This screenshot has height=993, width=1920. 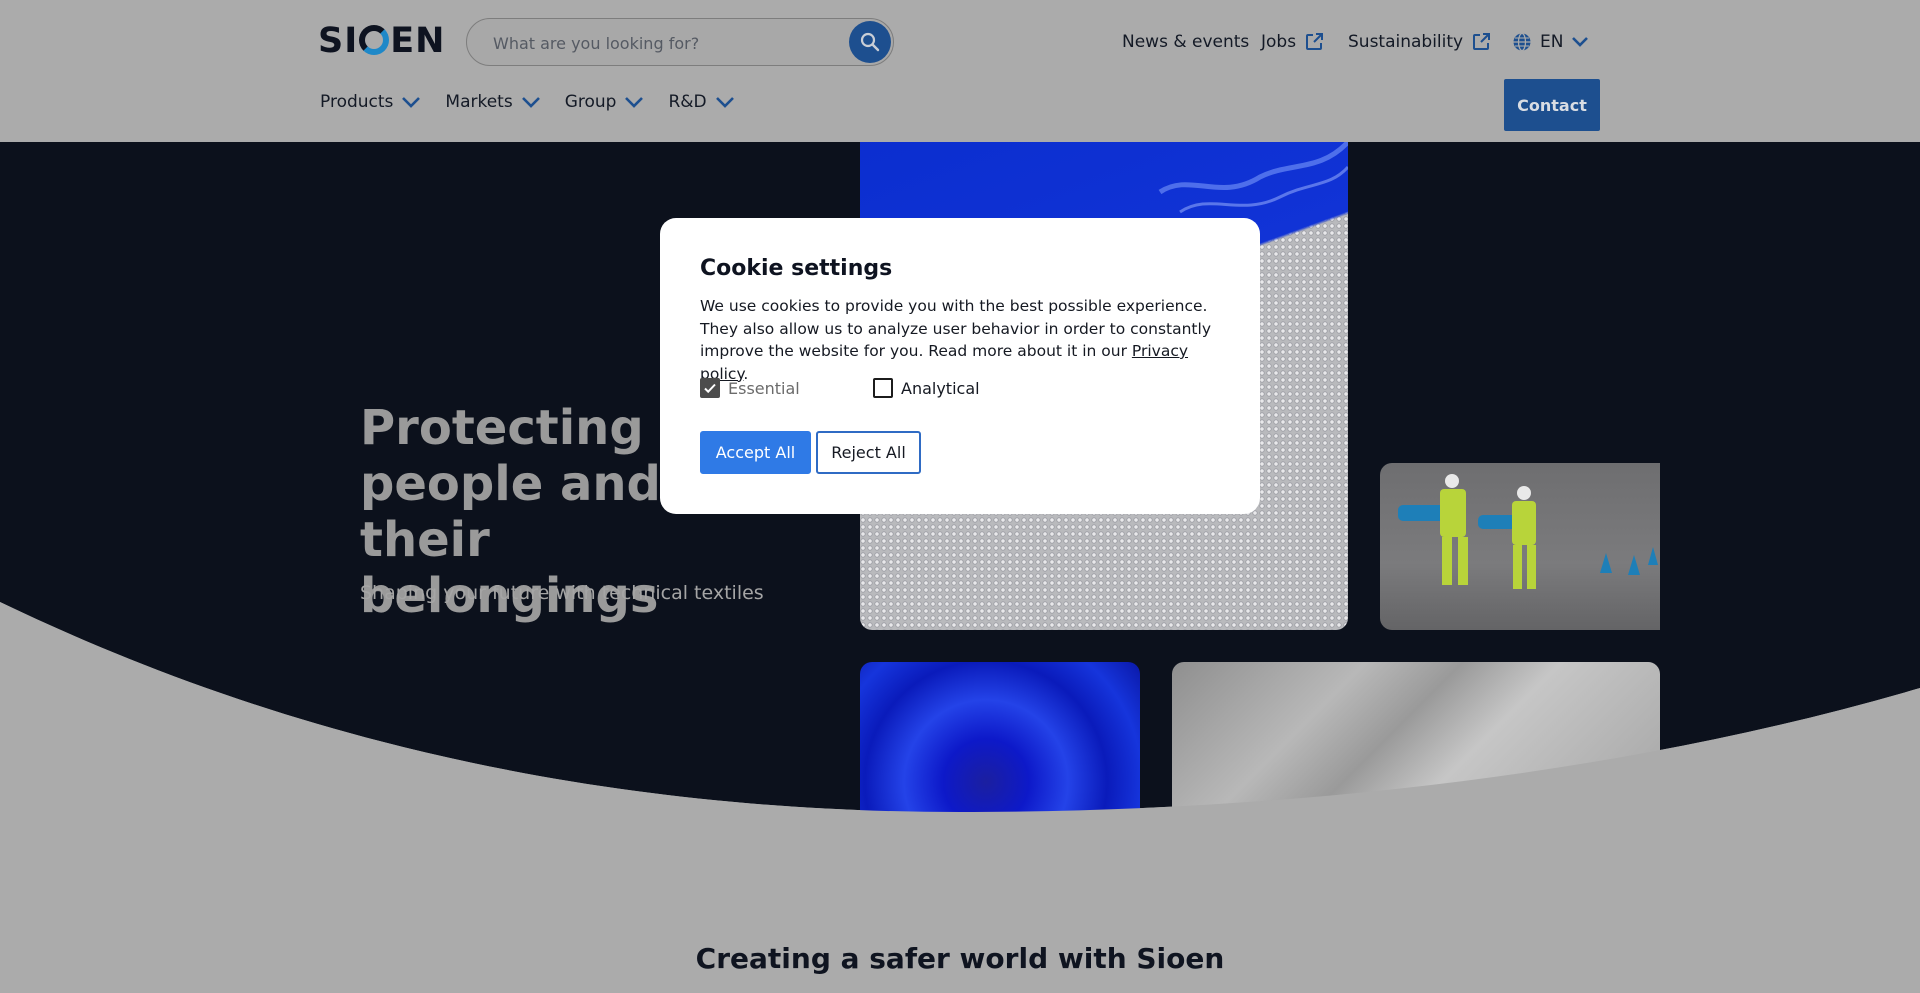 I want to click on workers-illustration, so click(x=1528, y=531).